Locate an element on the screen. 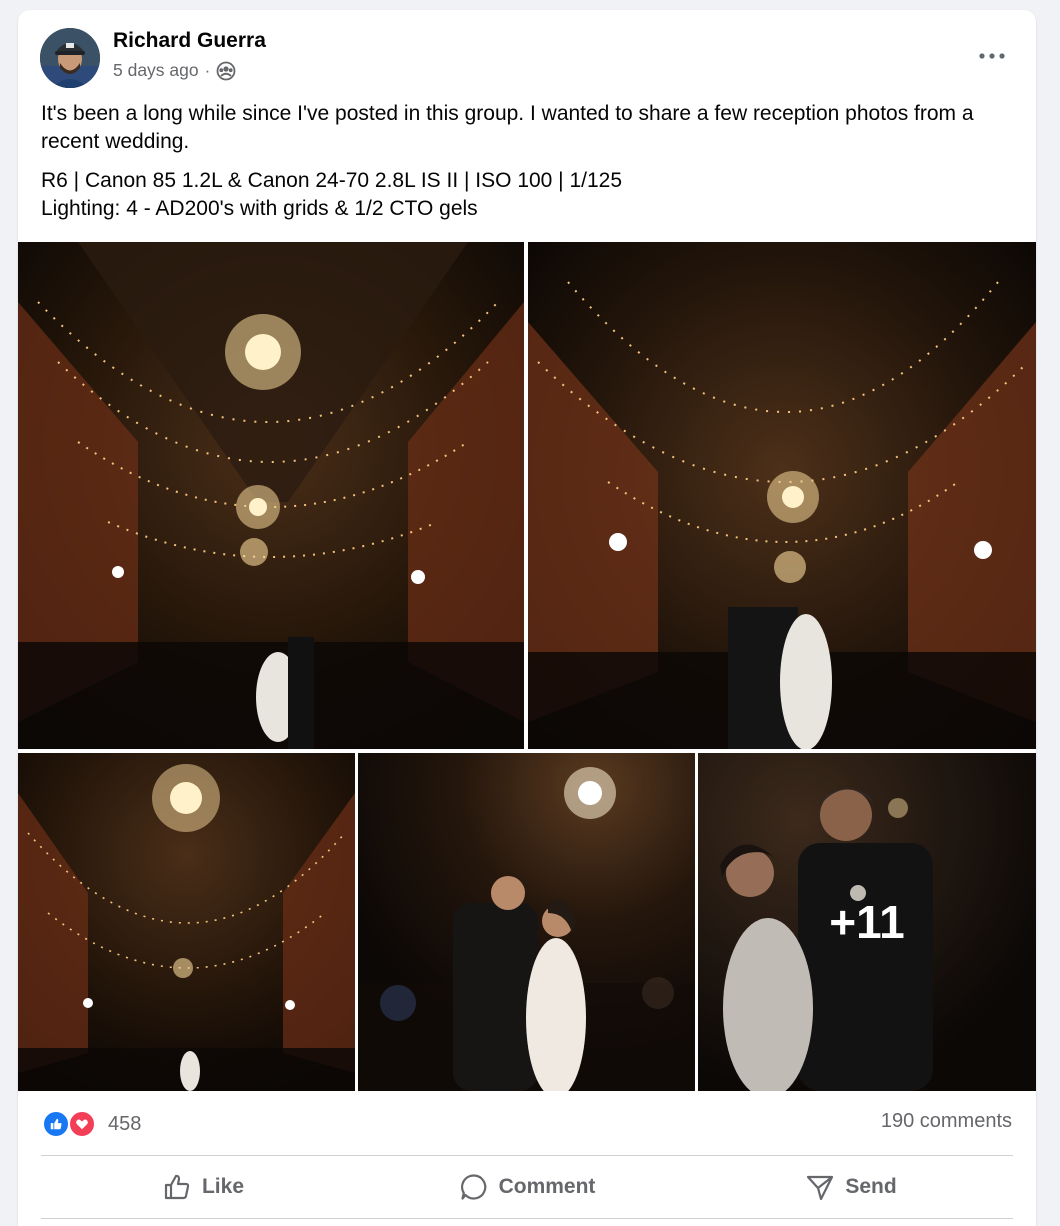  reaction-count: 458 is located at coordinates (125, 1123).